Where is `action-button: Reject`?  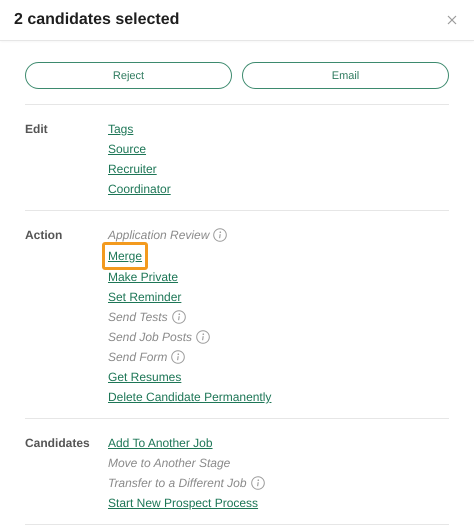
action-button: Reject is located at coordinates (128, 75).